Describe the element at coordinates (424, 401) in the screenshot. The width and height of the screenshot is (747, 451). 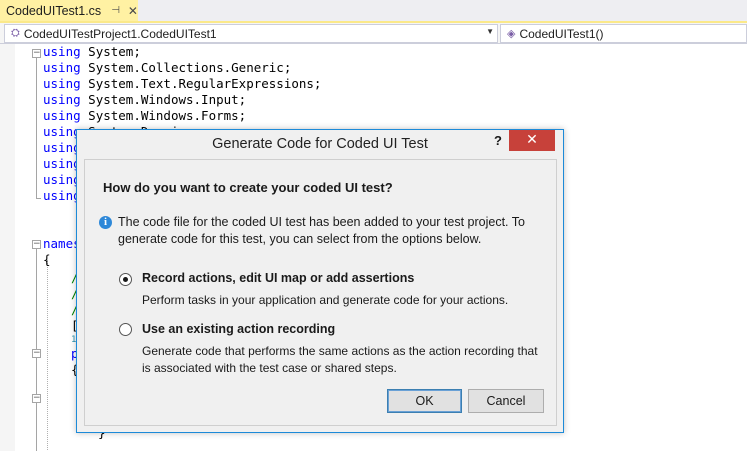
I see `ok-button: OK` at that location.